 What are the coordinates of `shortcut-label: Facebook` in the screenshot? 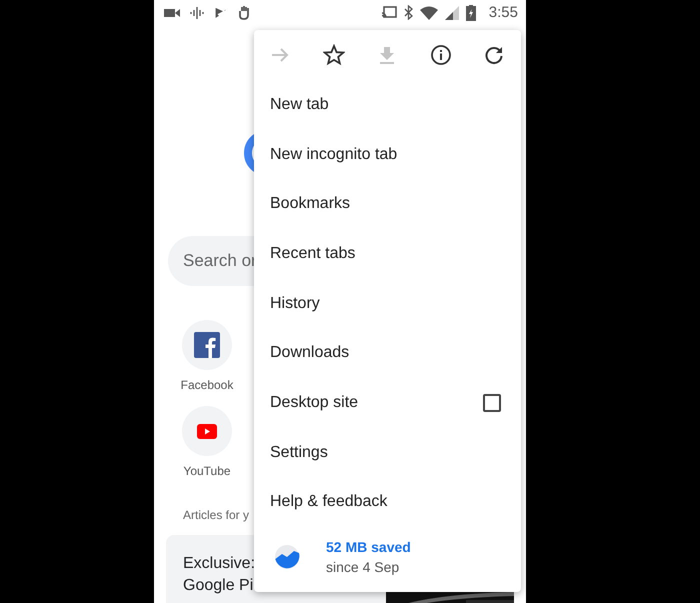 It's located at (207, 385).